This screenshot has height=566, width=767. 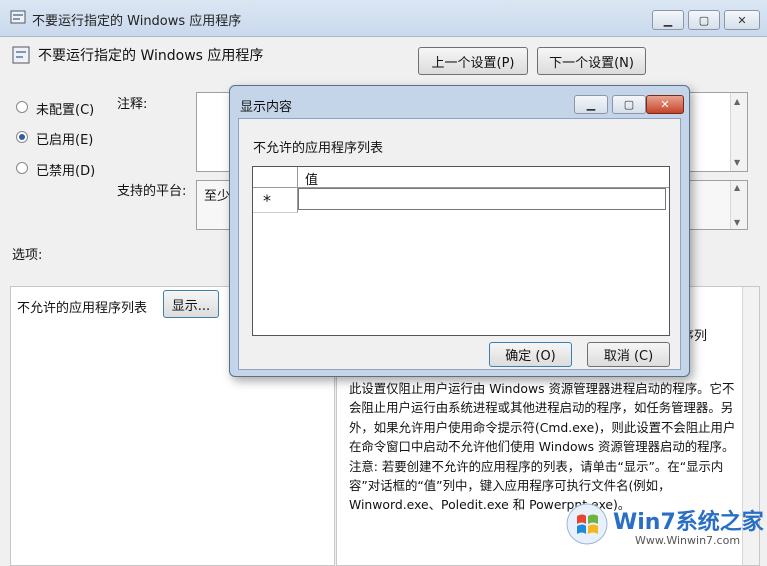 I want to click on dialog-minimize-button: ▁, so click(x=591, y=104).